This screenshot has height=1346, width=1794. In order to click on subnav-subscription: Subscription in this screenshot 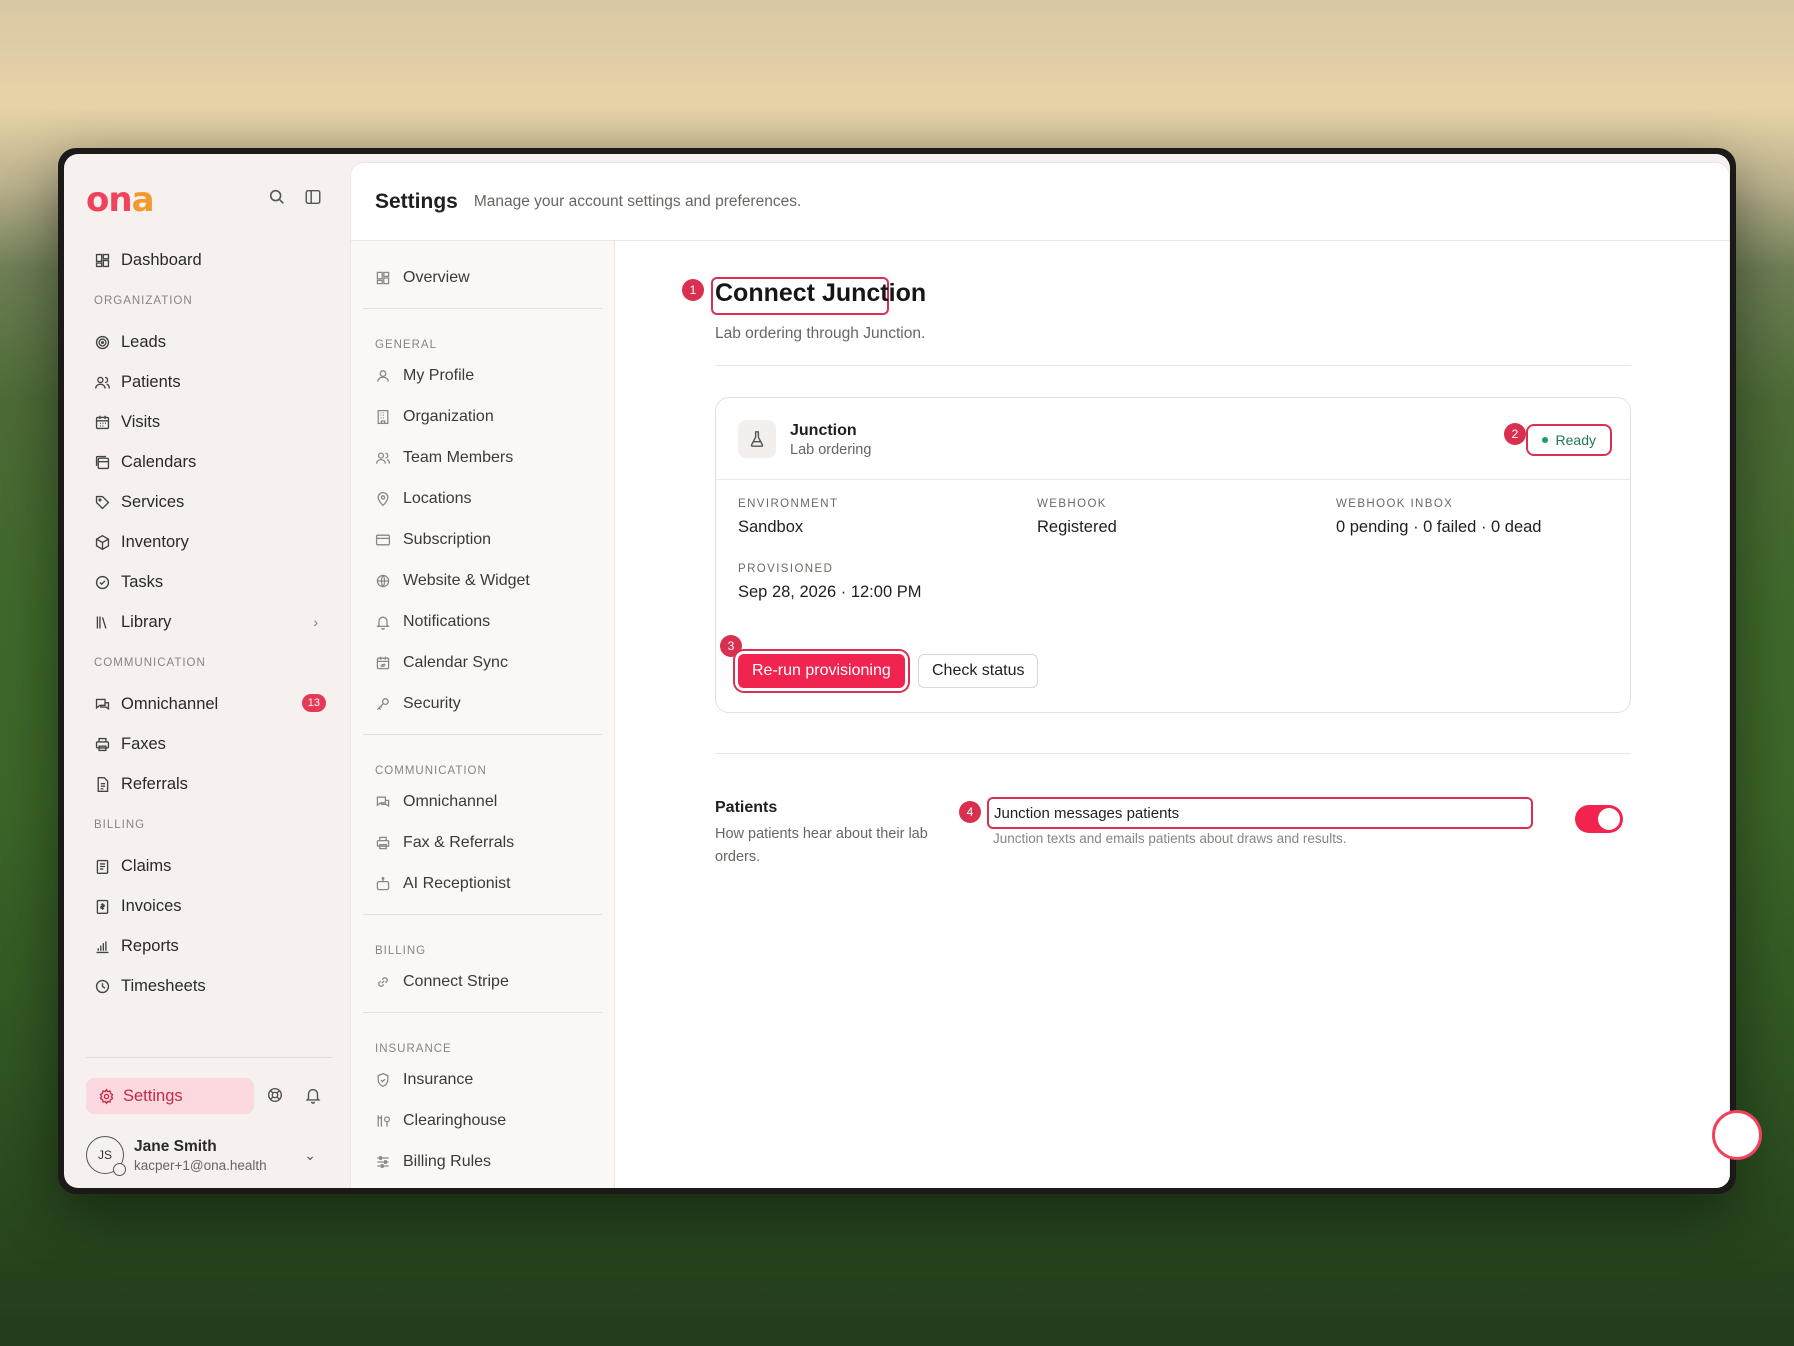, I will do `click(482, 539)`.